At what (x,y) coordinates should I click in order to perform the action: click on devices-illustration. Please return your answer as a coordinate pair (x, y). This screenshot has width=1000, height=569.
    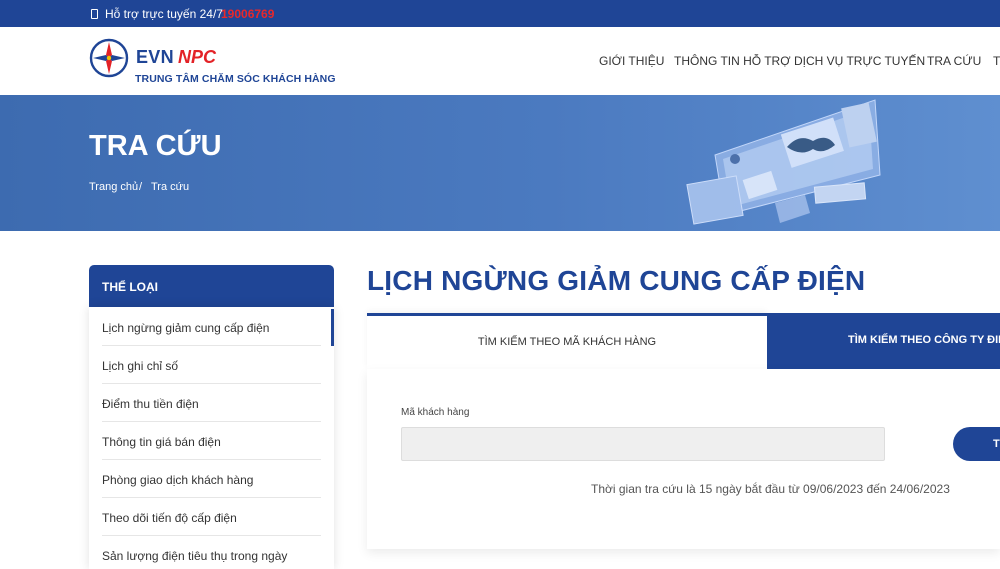
    Looking at the image, I should click on (783, 162).